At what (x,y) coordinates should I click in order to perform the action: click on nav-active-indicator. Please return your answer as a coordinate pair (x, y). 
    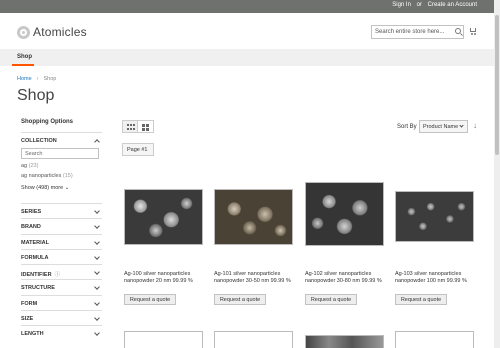
    Looking at the image, I should click on (23, 65).